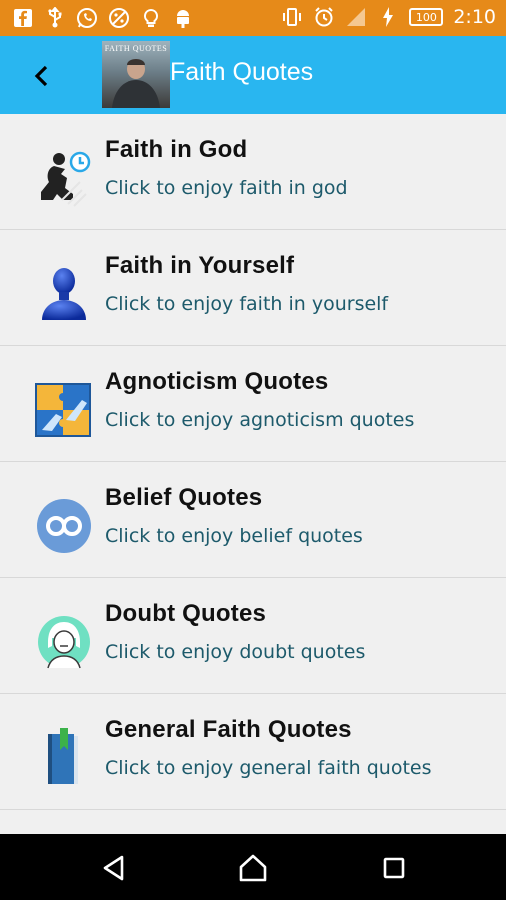 This screenshot has width=506, height=900. What do you see at coordinates (253, 821) in the screenshot?
I see `list-item-partial` at bounding box center [253, 821].